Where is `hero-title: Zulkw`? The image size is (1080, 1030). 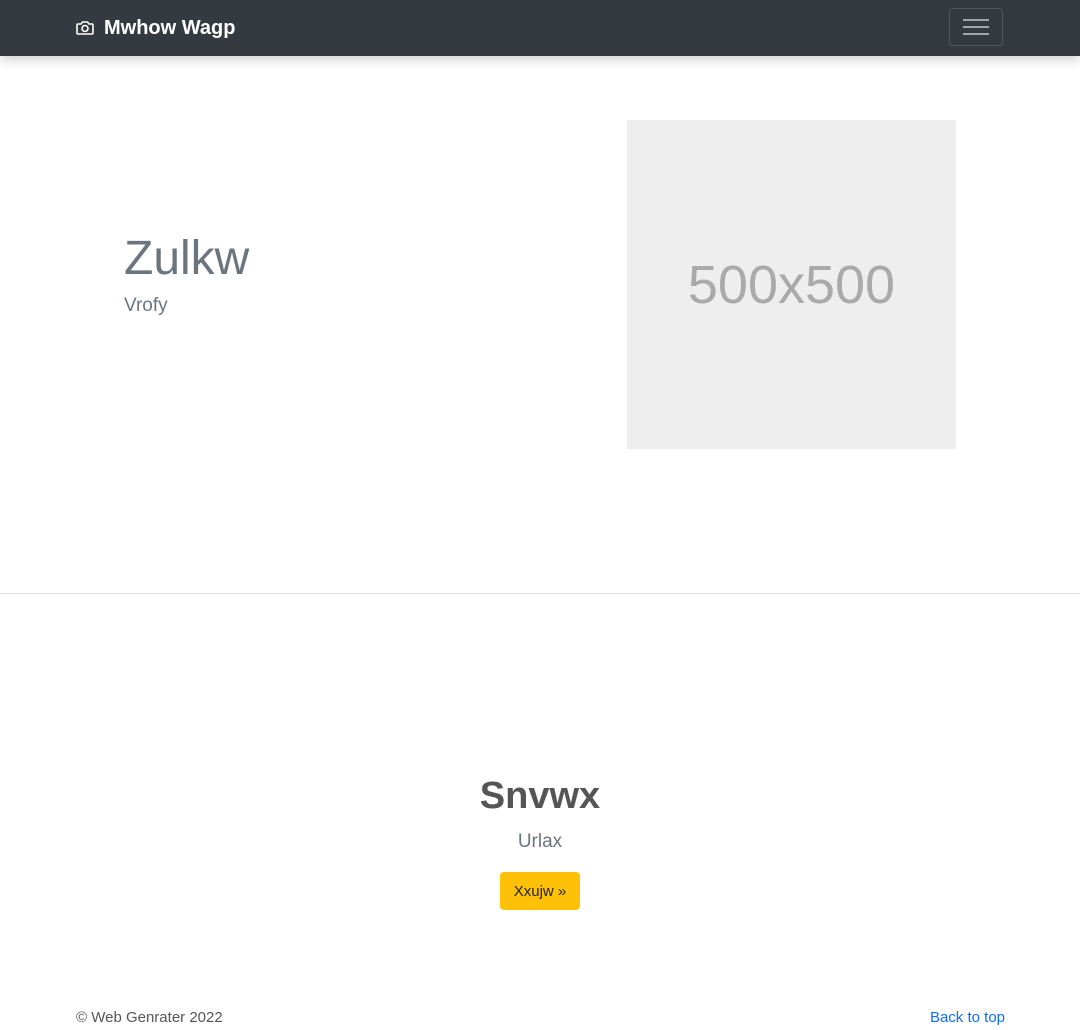
hero-title: Zulkw is located at coordinates (187, 258).